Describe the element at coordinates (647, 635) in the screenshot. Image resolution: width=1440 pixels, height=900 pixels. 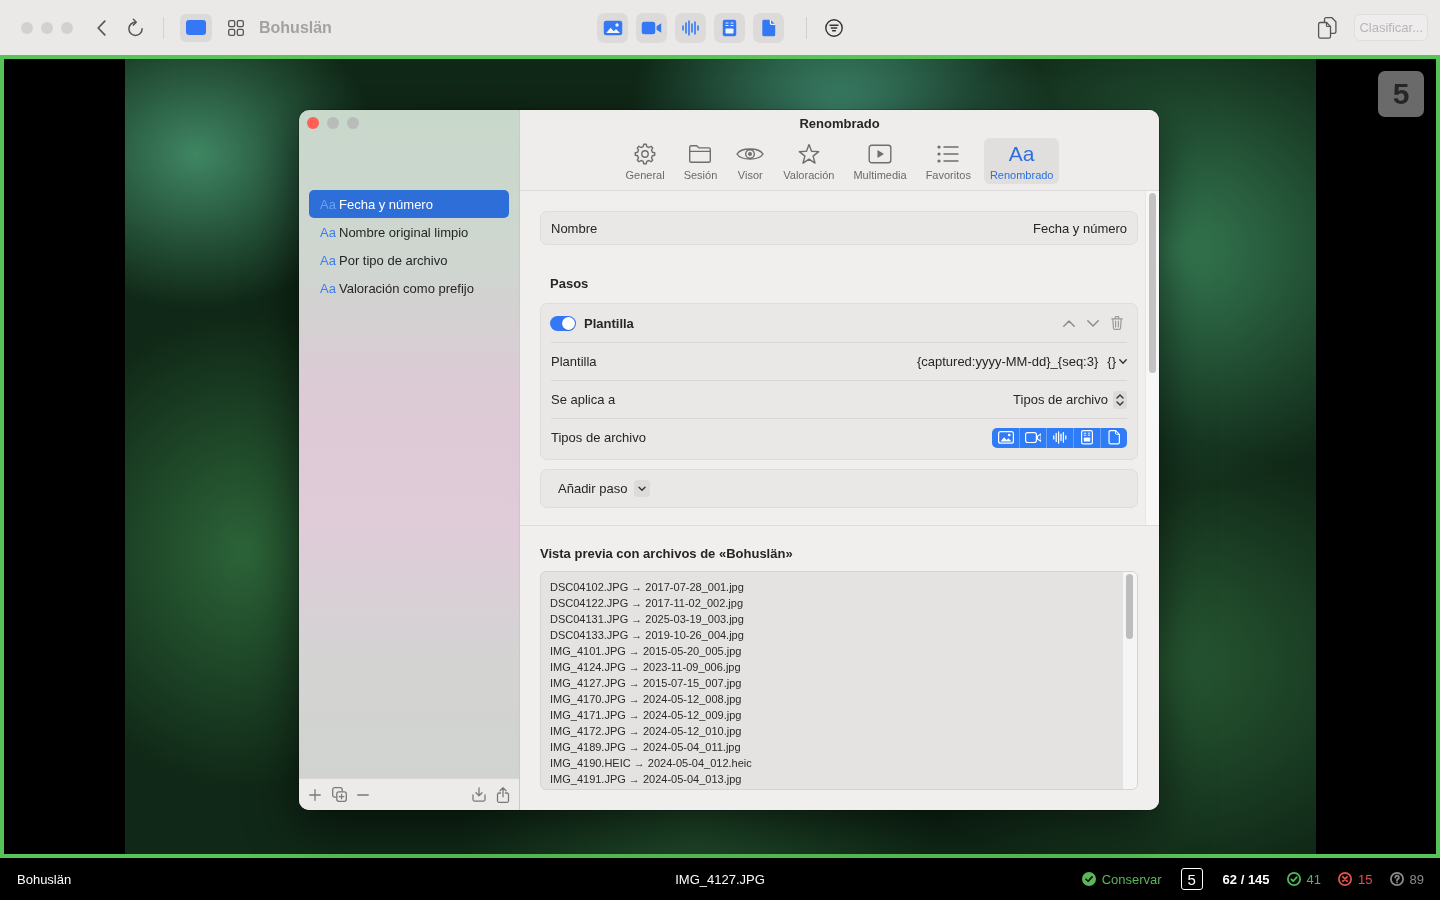
I see `preview-line: DSC04133.JPG → 2019-10-26_004.jpg` at that location.